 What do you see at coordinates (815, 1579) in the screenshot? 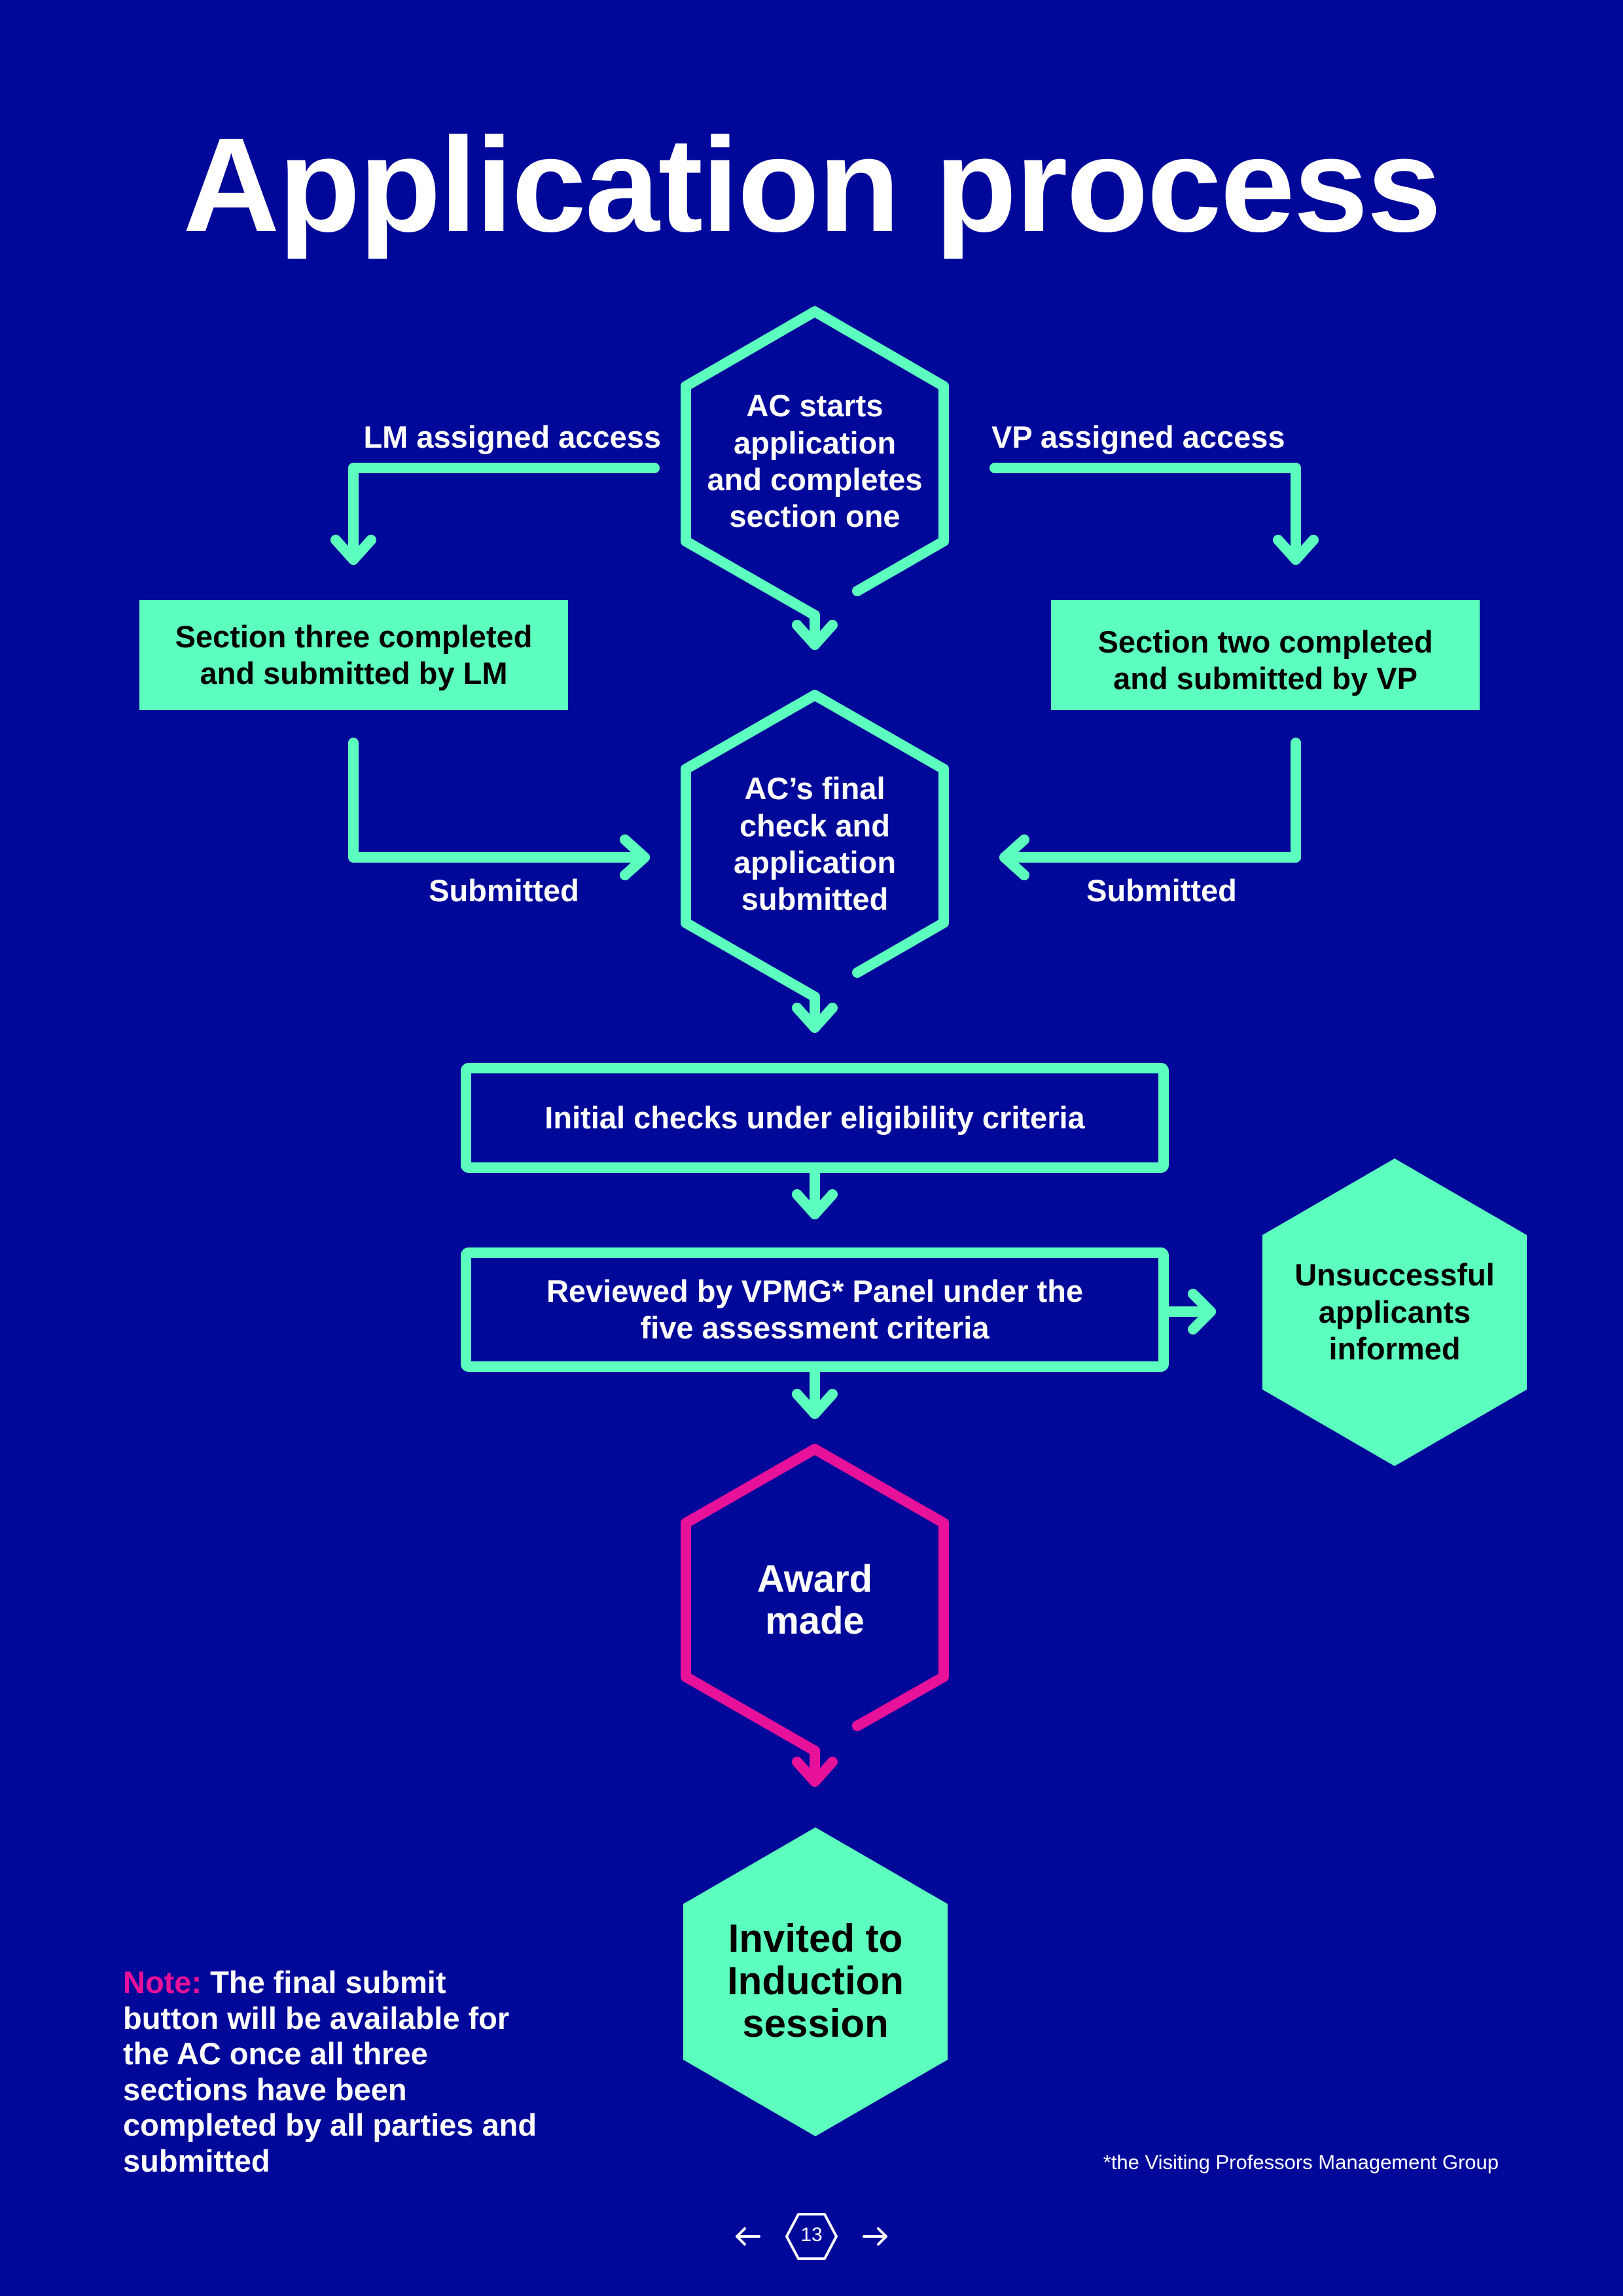
I see `award-line: Award` at bounding box center [815, 1579].